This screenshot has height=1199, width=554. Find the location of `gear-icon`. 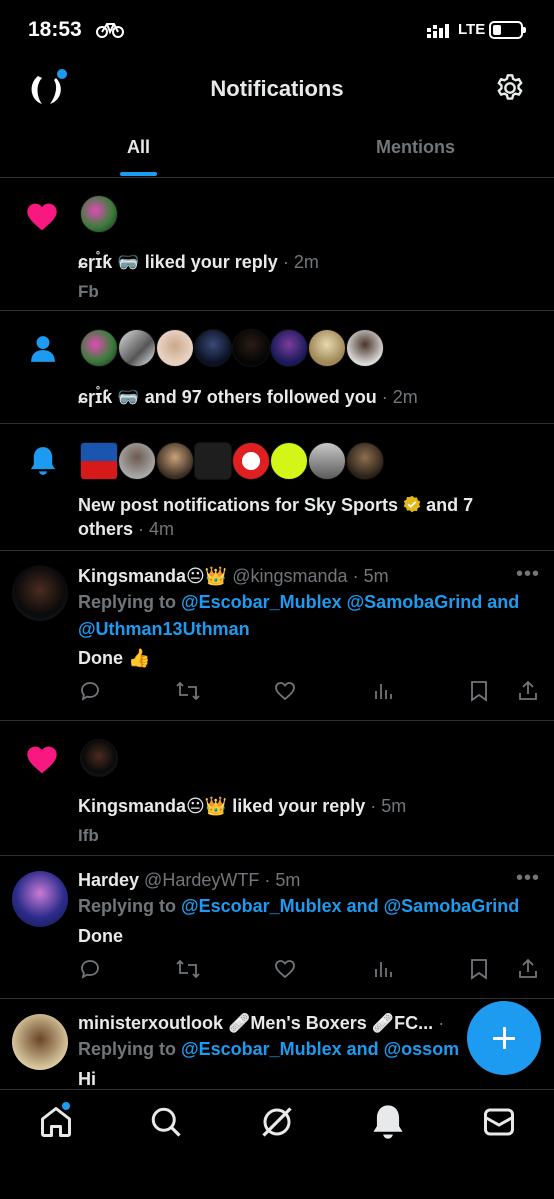

gear-icon is located at coordinates (510, 88).